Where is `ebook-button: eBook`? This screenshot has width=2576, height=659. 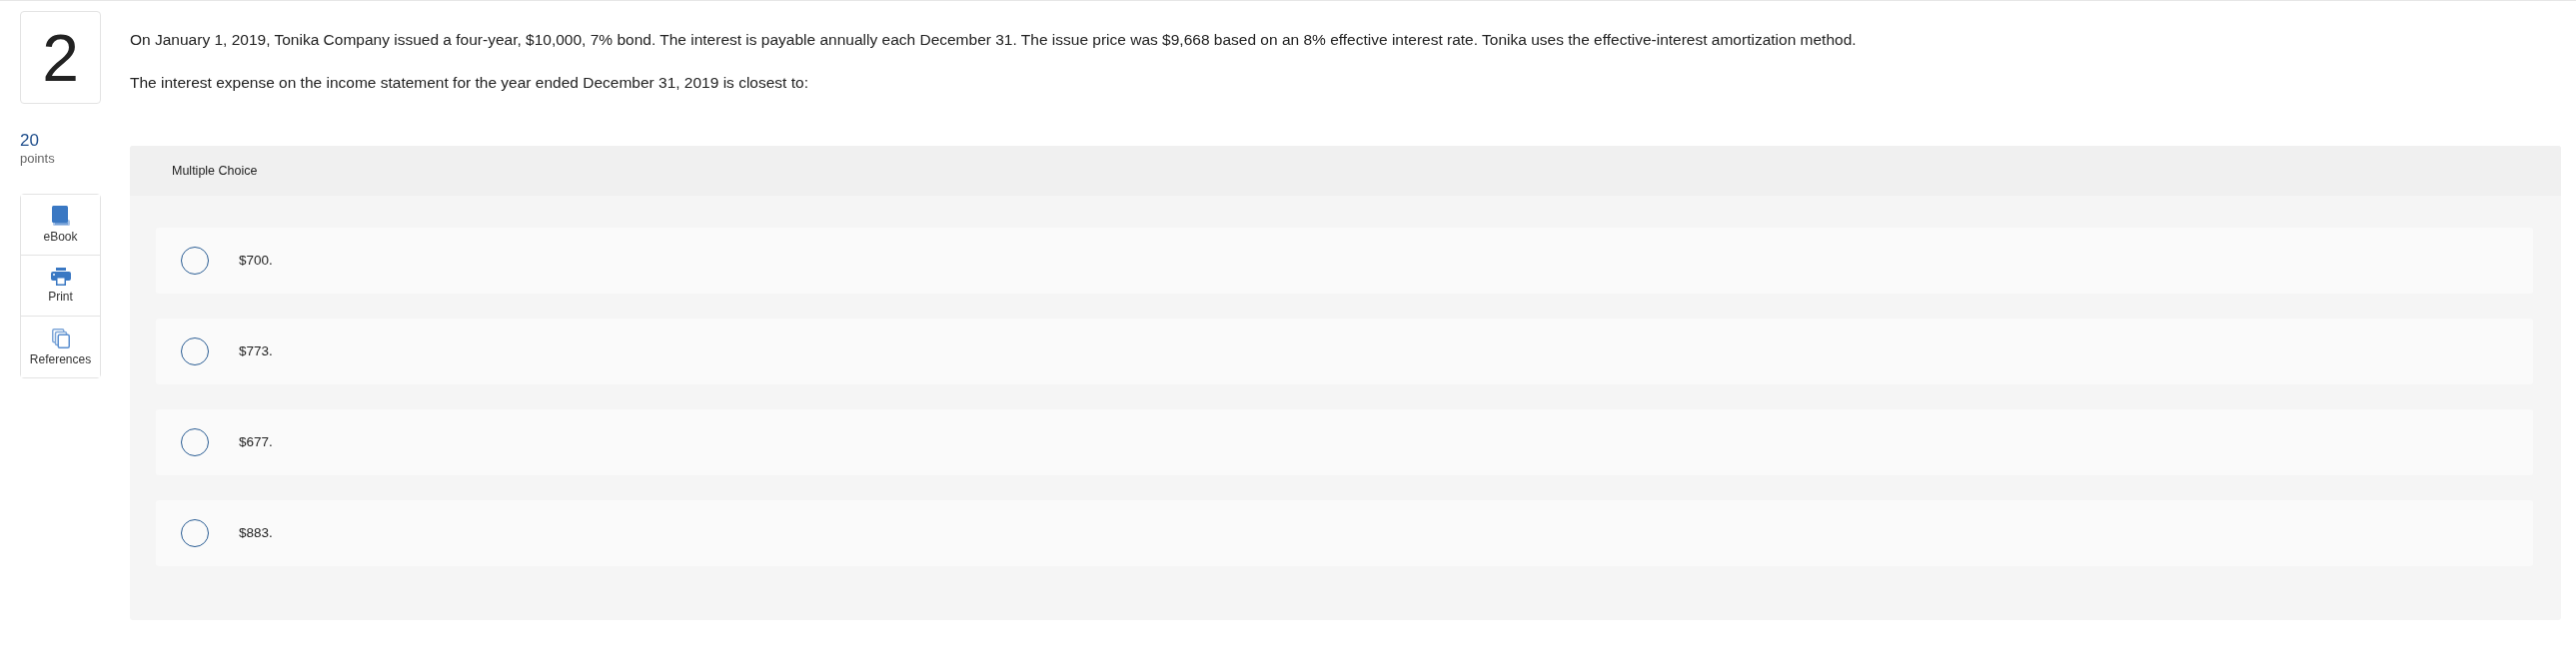
ebook-button: eBook is located at coordinates (60, 226).